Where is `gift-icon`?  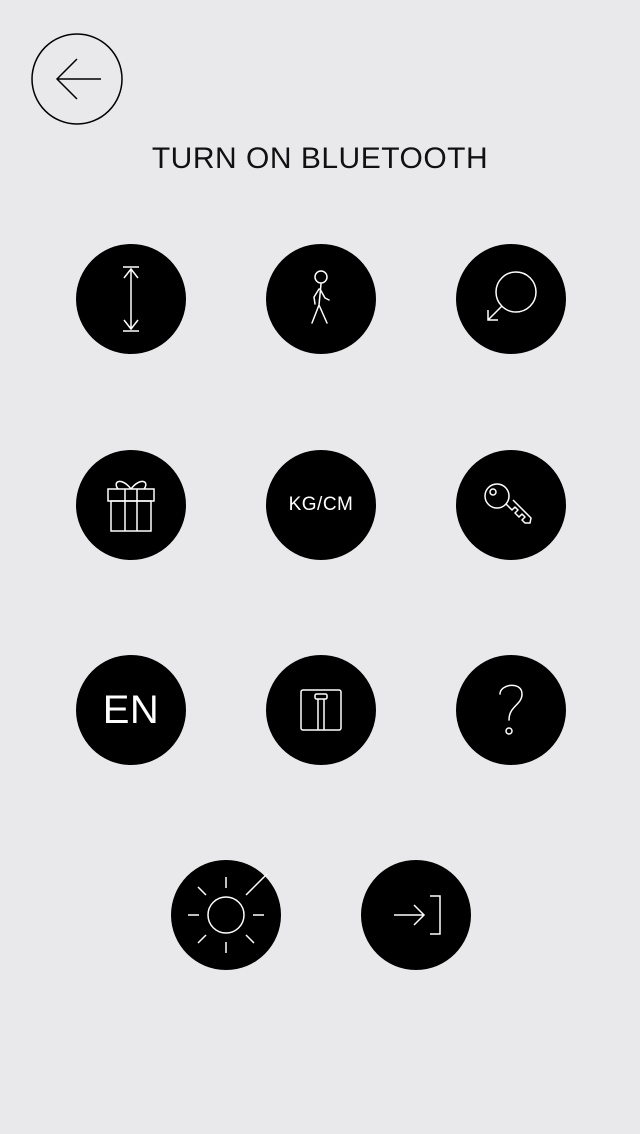
gift-icon is located at coordinates (131, 506).